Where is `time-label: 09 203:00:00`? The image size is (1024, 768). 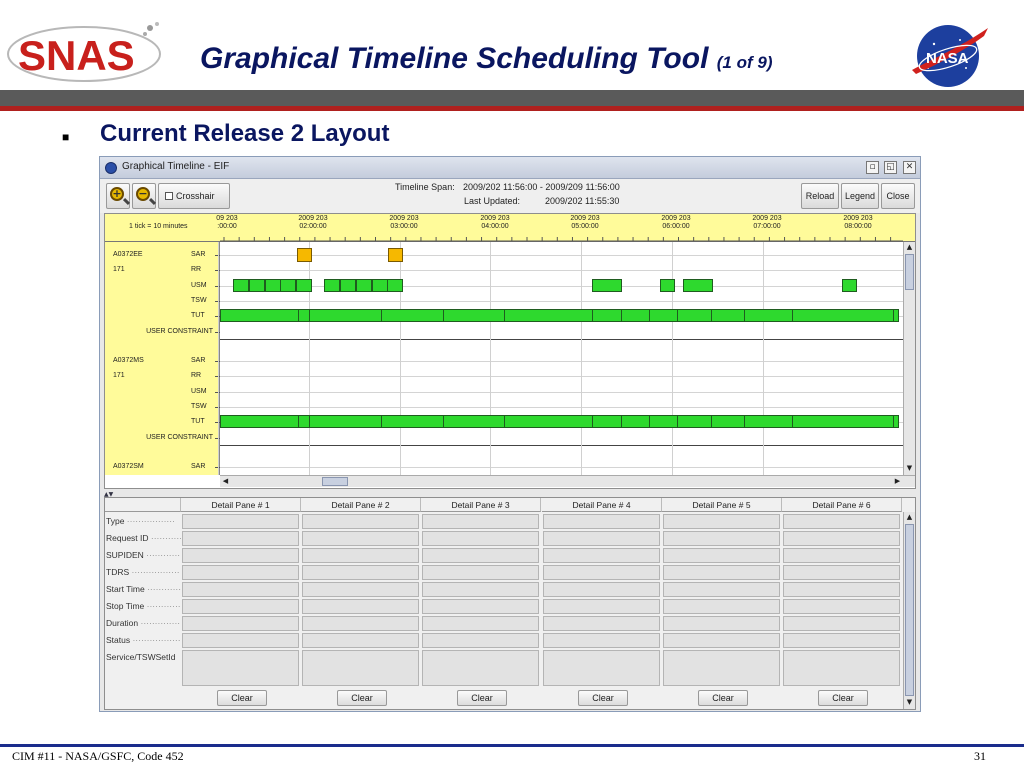 time-label: 09 203:00:00 is located at coordinates (227, 223).